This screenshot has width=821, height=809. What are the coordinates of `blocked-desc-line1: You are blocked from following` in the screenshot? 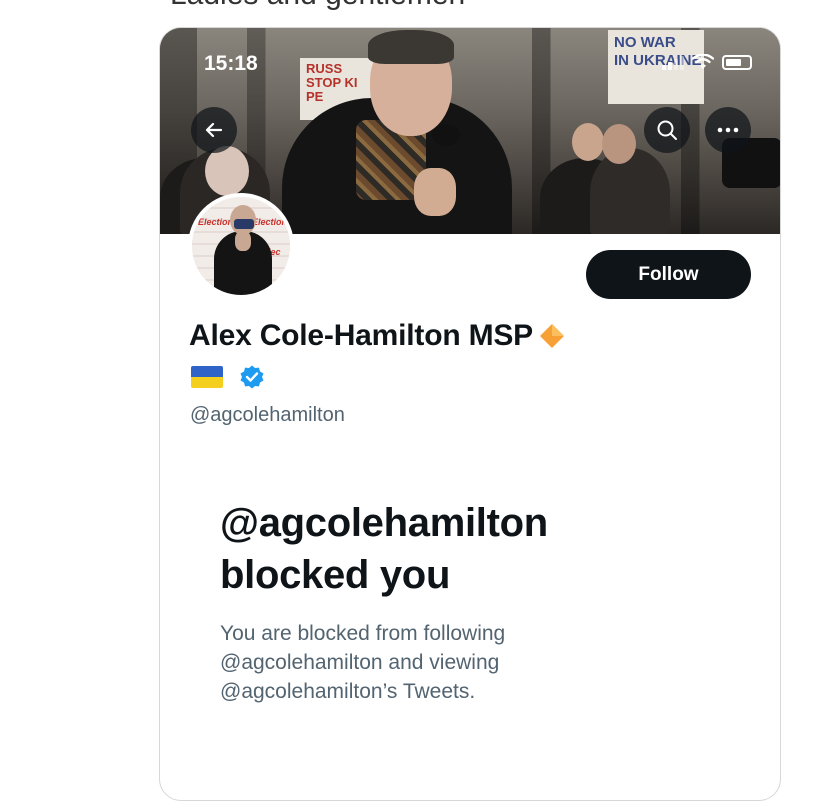 It's located at (363, 633).